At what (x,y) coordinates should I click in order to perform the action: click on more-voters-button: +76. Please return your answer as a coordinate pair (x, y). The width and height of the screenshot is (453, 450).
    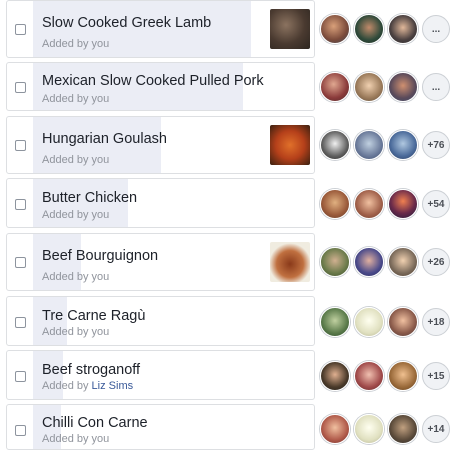
    Looking at the image, I should click on (436, 145).